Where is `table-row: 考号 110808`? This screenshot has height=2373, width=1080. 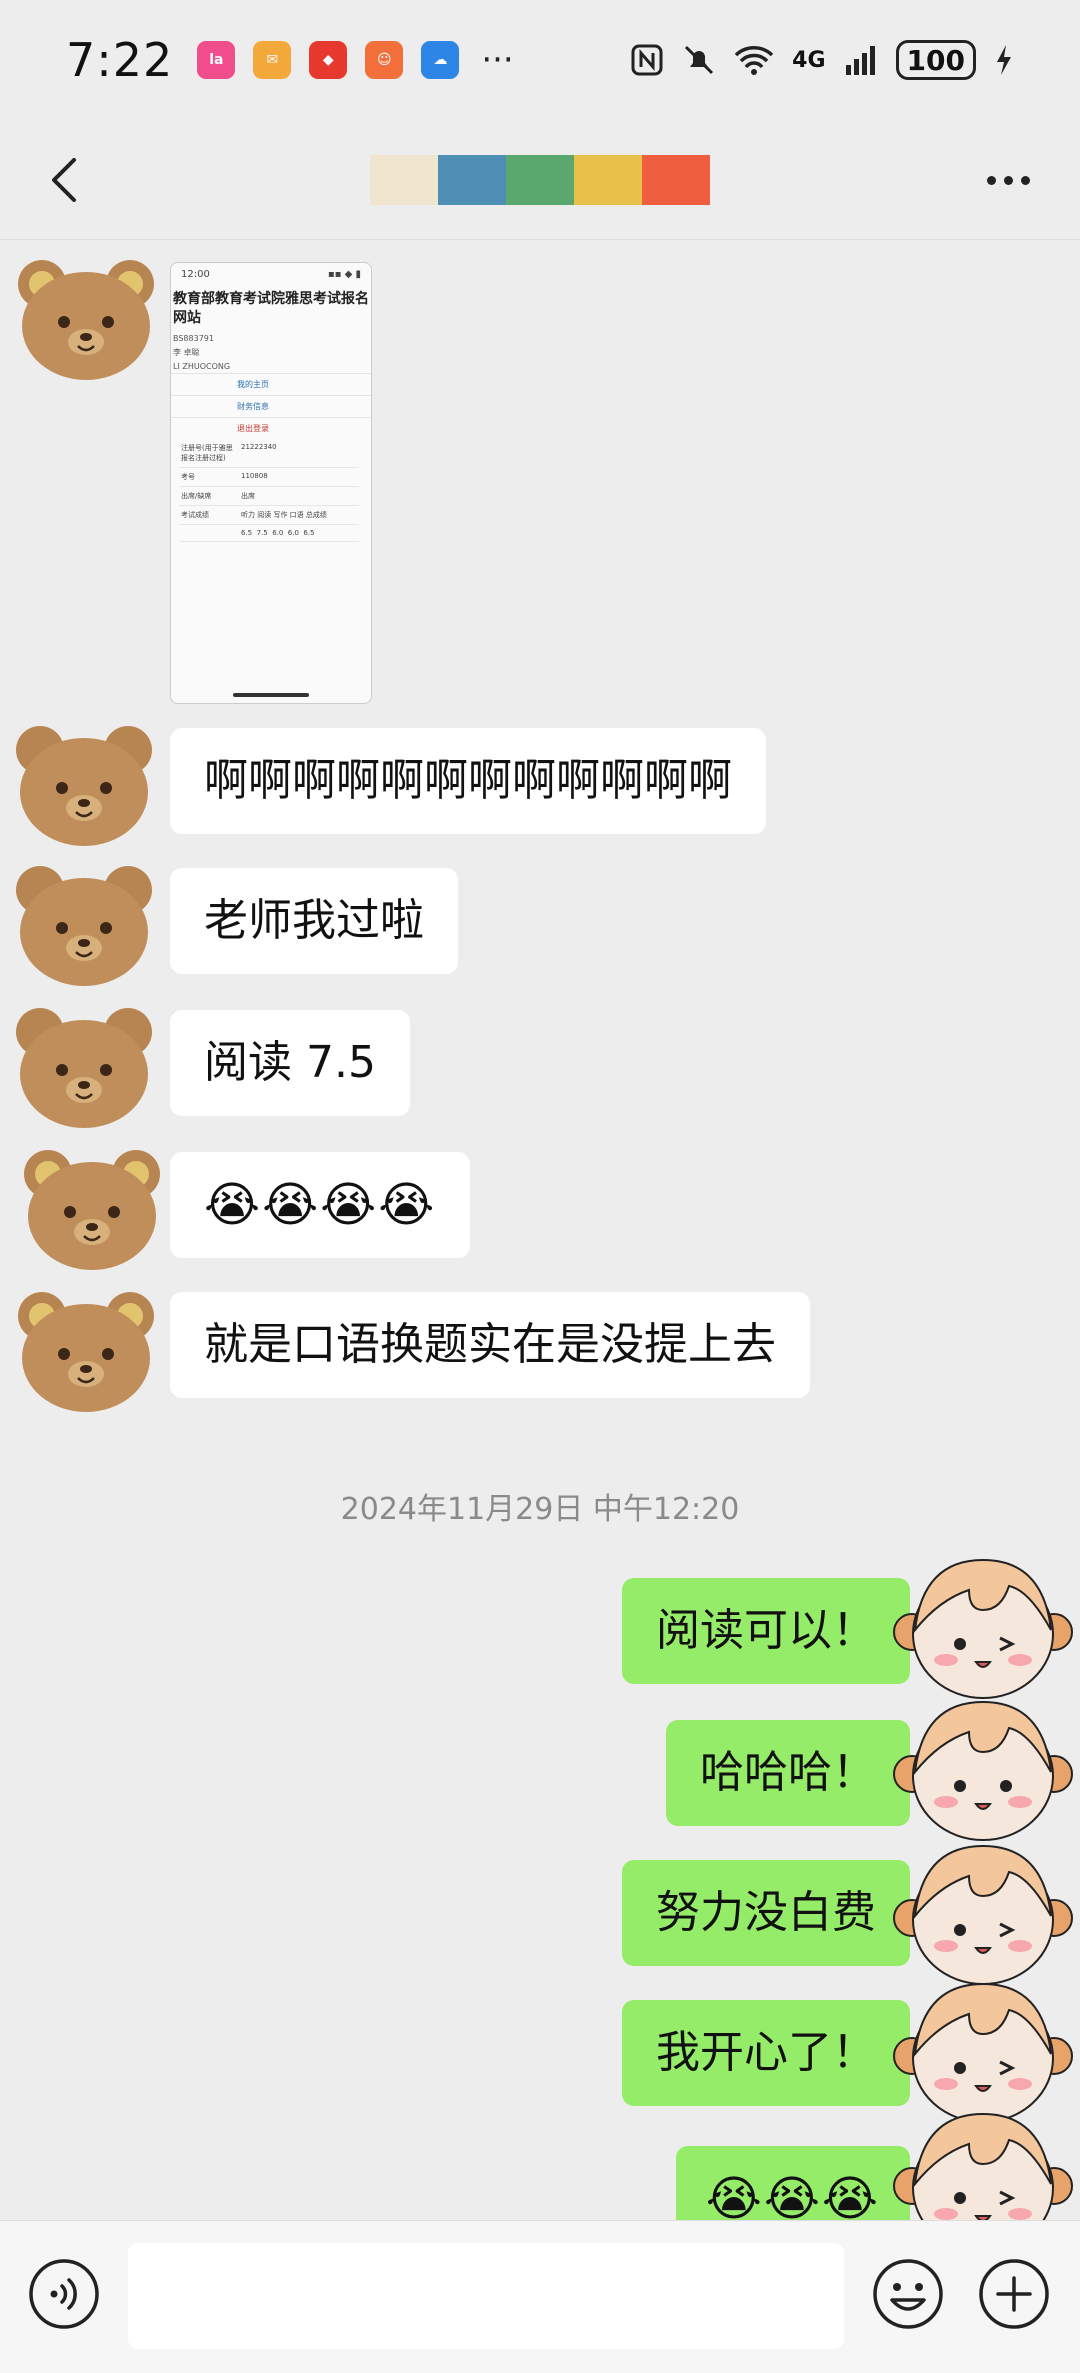 table-row: 考号 110808 is located at coordinates (269, 477).